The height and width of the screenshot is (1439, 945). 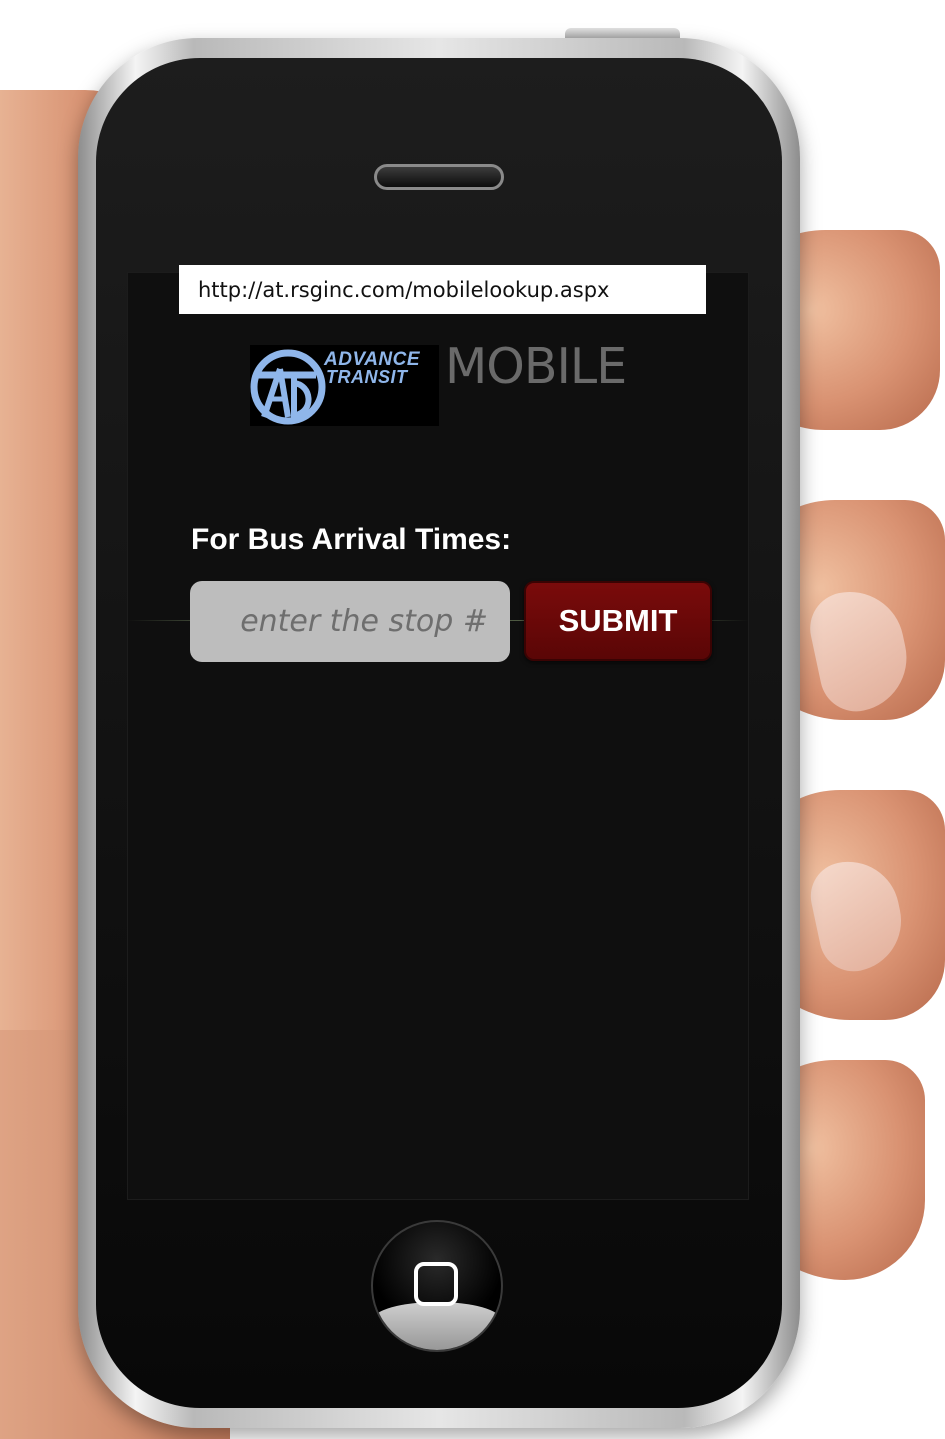 I want to click on home-button-shine, so click(x=437, y=1326).